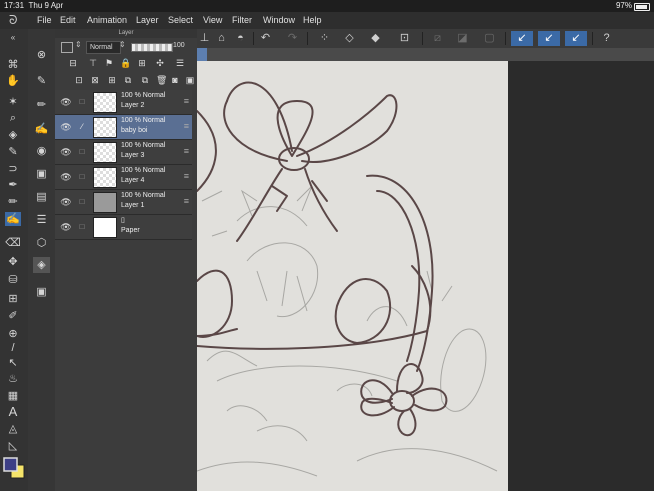  What do you see at coordinates (13, 185) in the screenshot?
I see `pen-icon: ✒` at bounding box center [13, 185].